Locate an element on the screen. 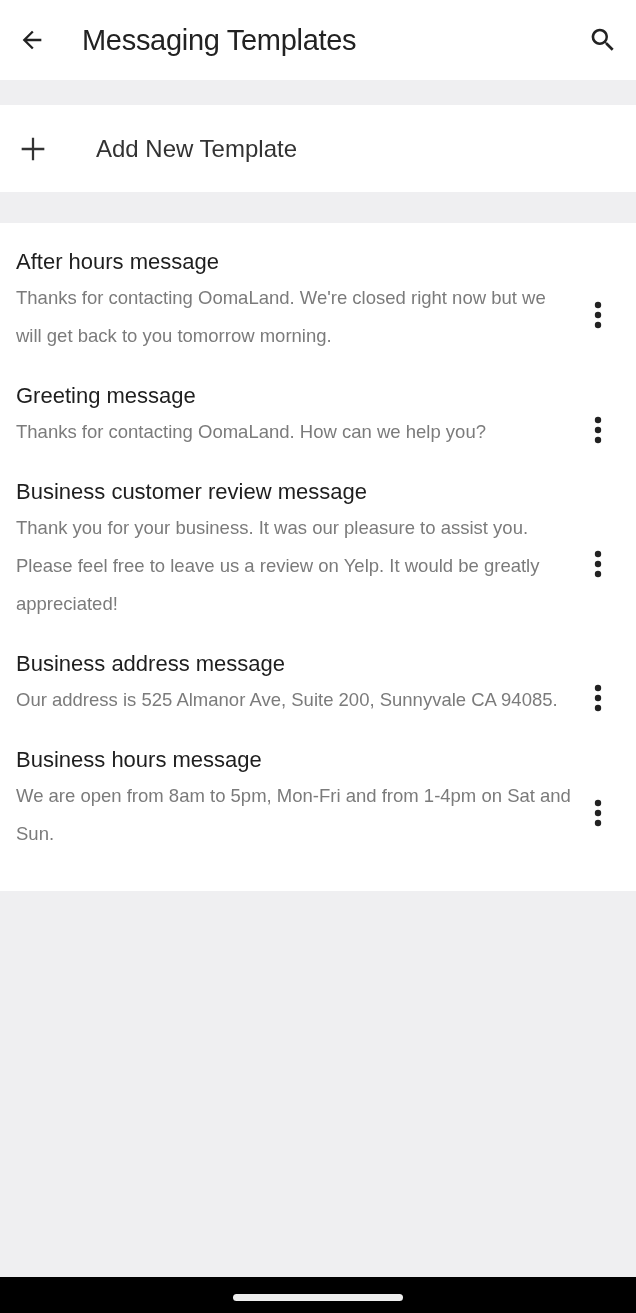  template-preview: Thanks for contacting OomaLand. We're closed right now but we will get back to you tomorrow morning. is located at coordinates (281, 317).